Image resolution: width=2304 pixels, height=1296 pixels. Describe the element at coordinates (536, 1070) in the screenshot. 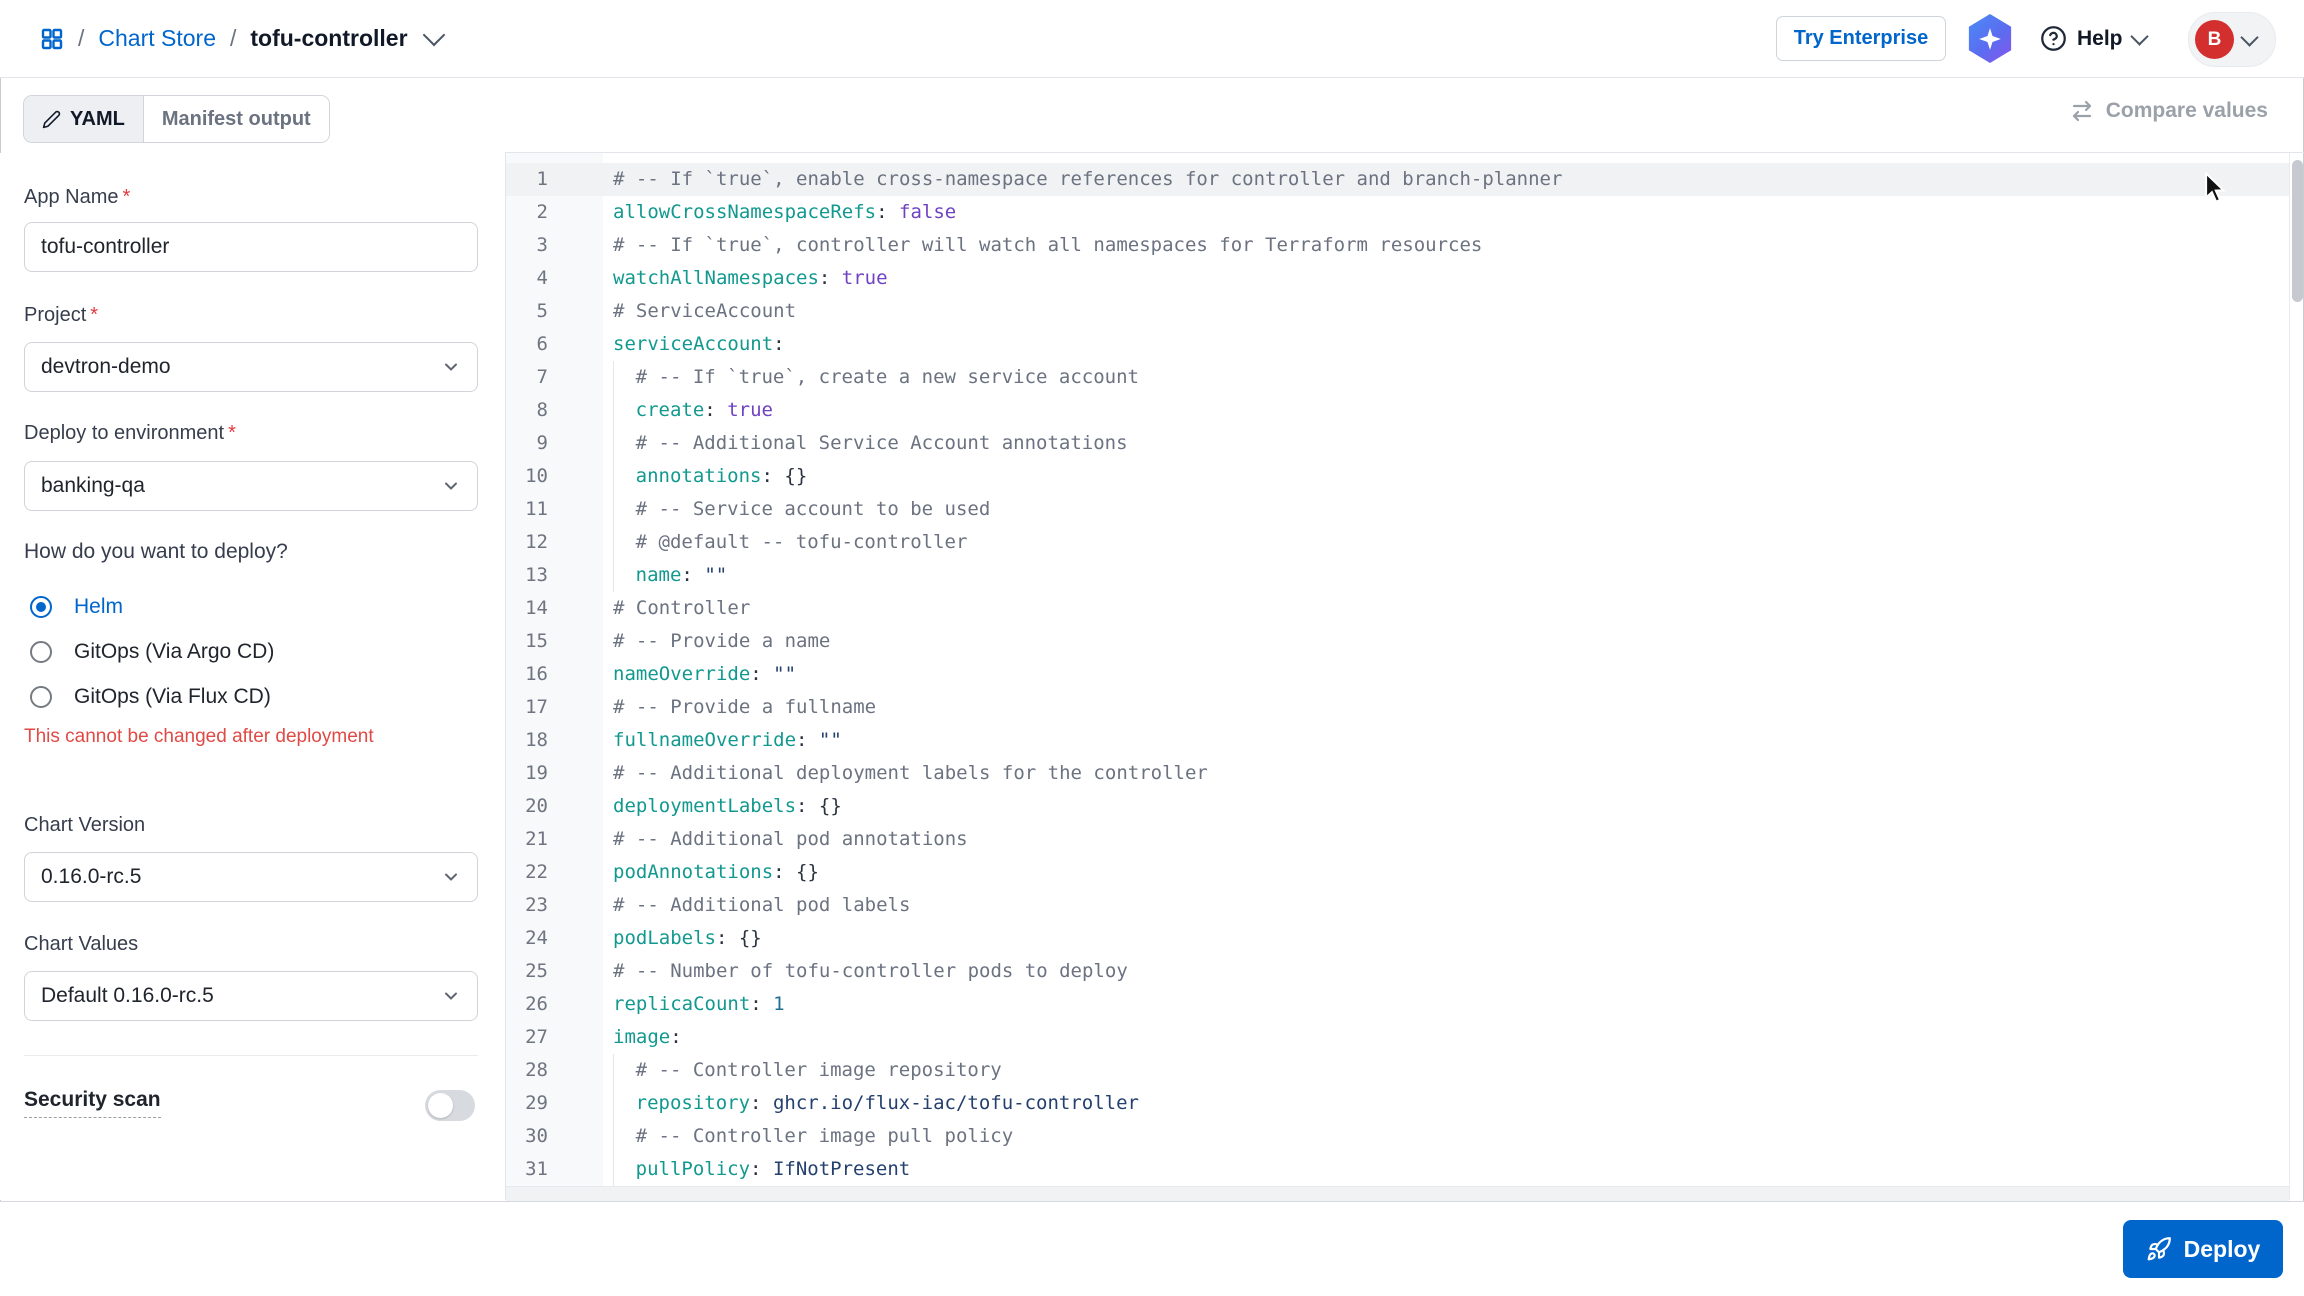

I see `line-number: 28` at that location.